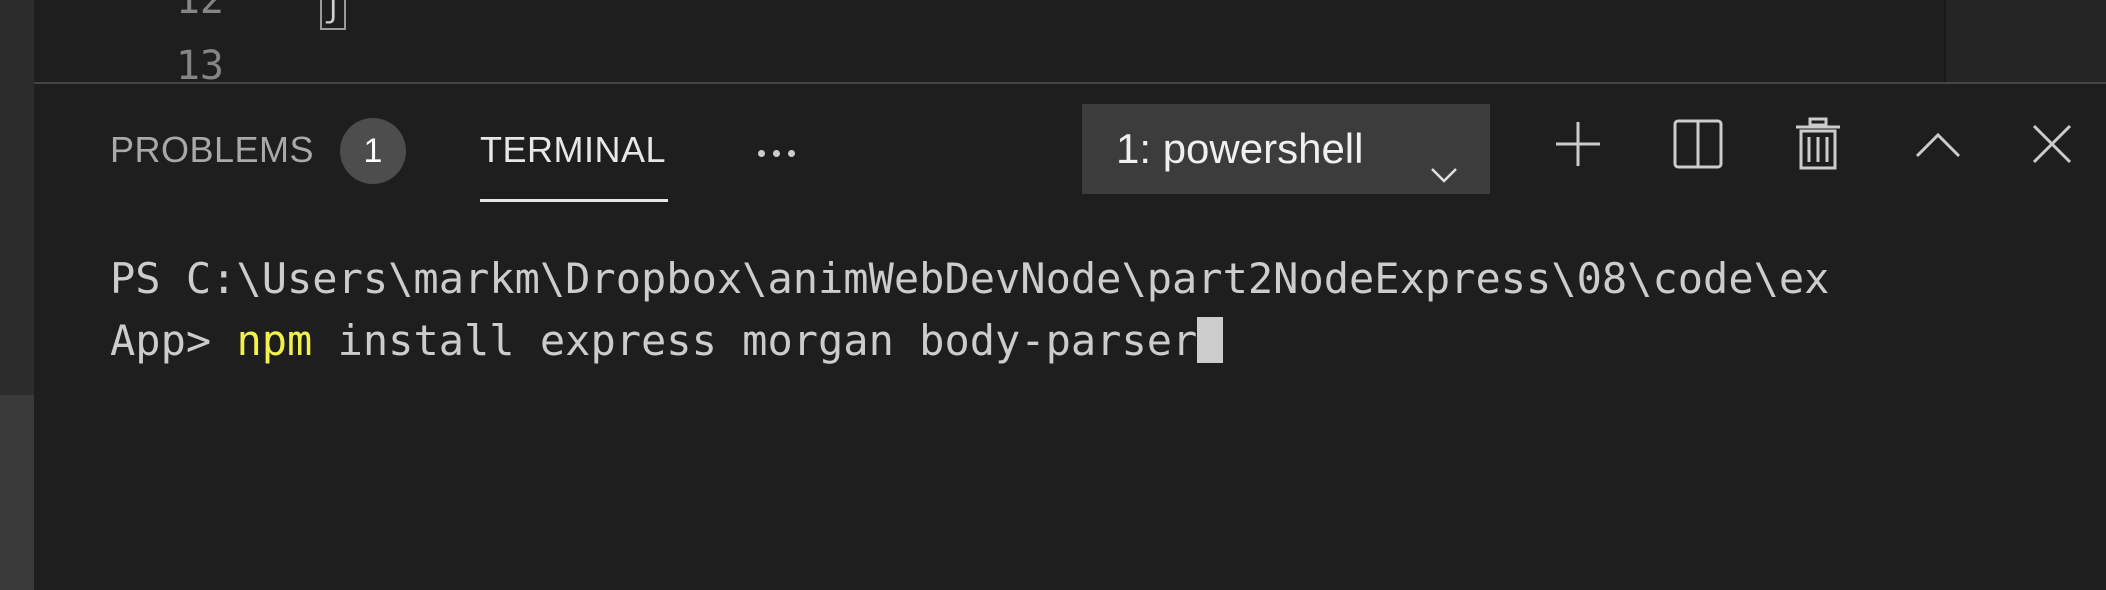  What do you see at coordinates (199, 11) in the screenshot?
I see `line-number: 12` at bounding box center [199, 11].